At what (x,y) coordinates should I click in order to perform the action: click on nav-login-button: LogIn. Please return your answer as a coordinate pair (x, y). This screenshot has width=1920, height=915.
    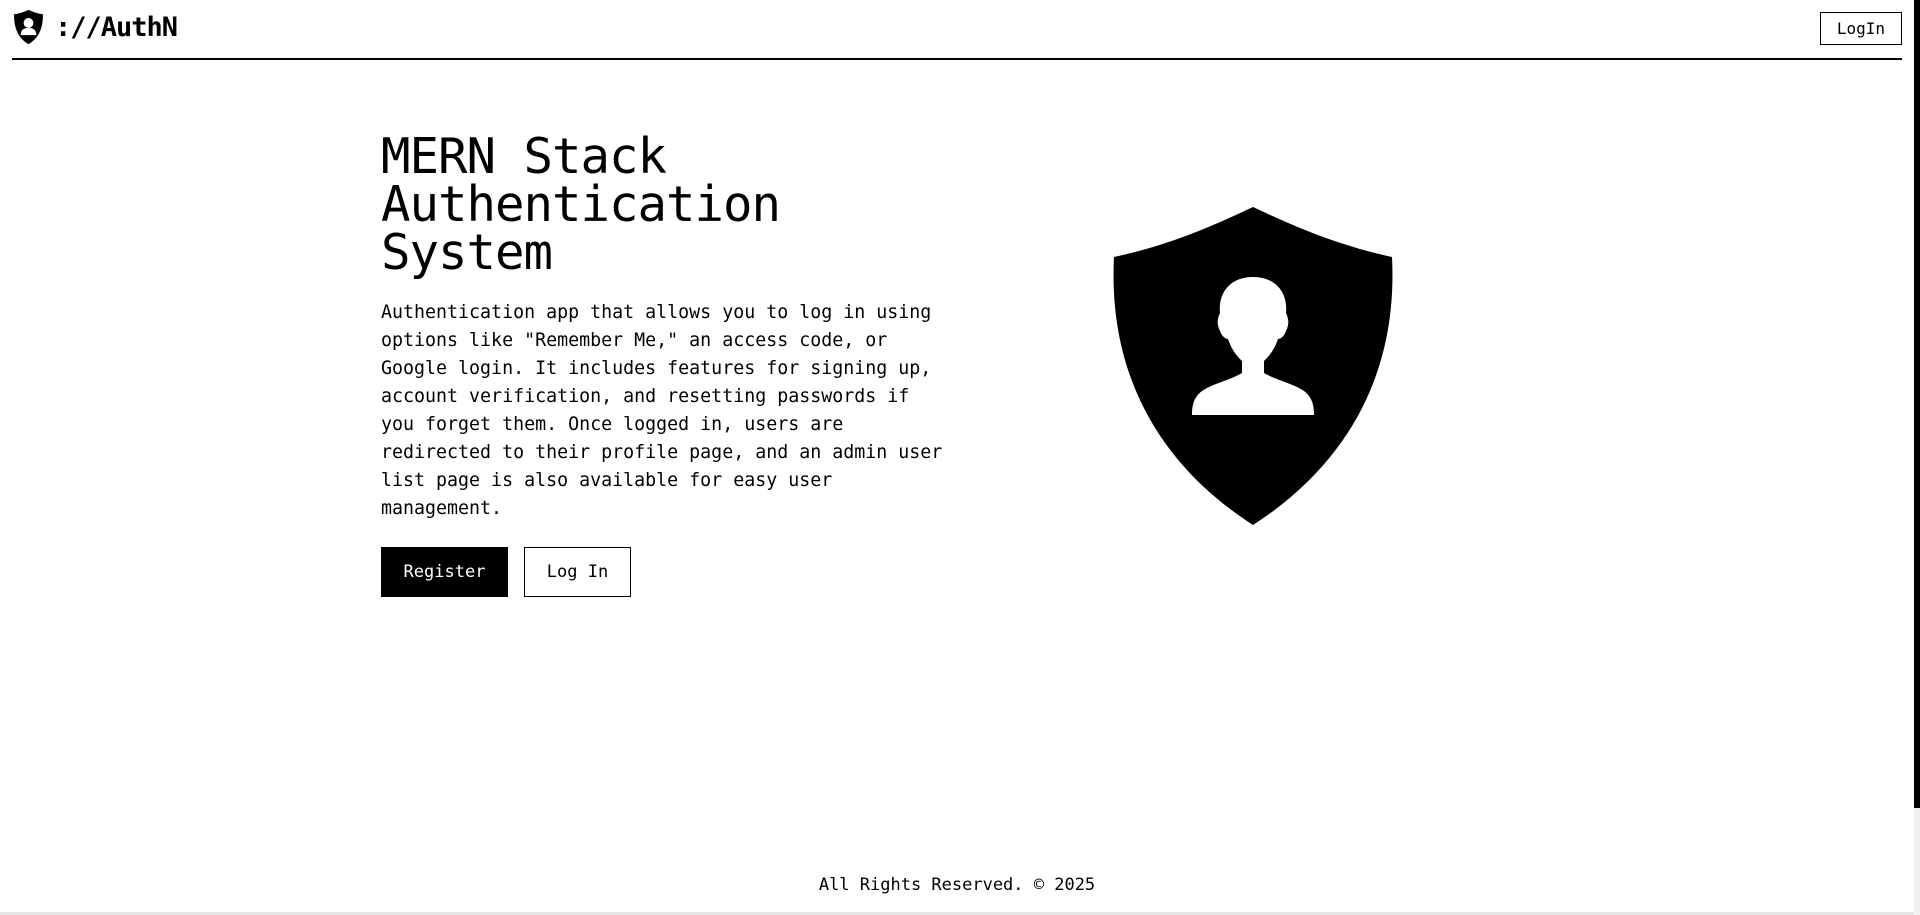
    Looking at the image, I should click on (1860, 28).